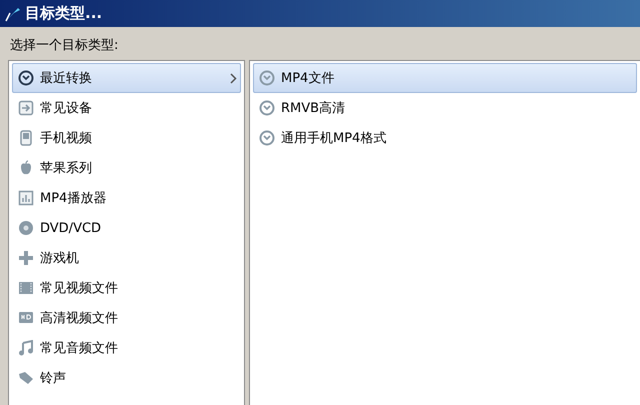  Describe the element at coordinates (26, 168) in the screenshot. I see `apple-icon` at that location.